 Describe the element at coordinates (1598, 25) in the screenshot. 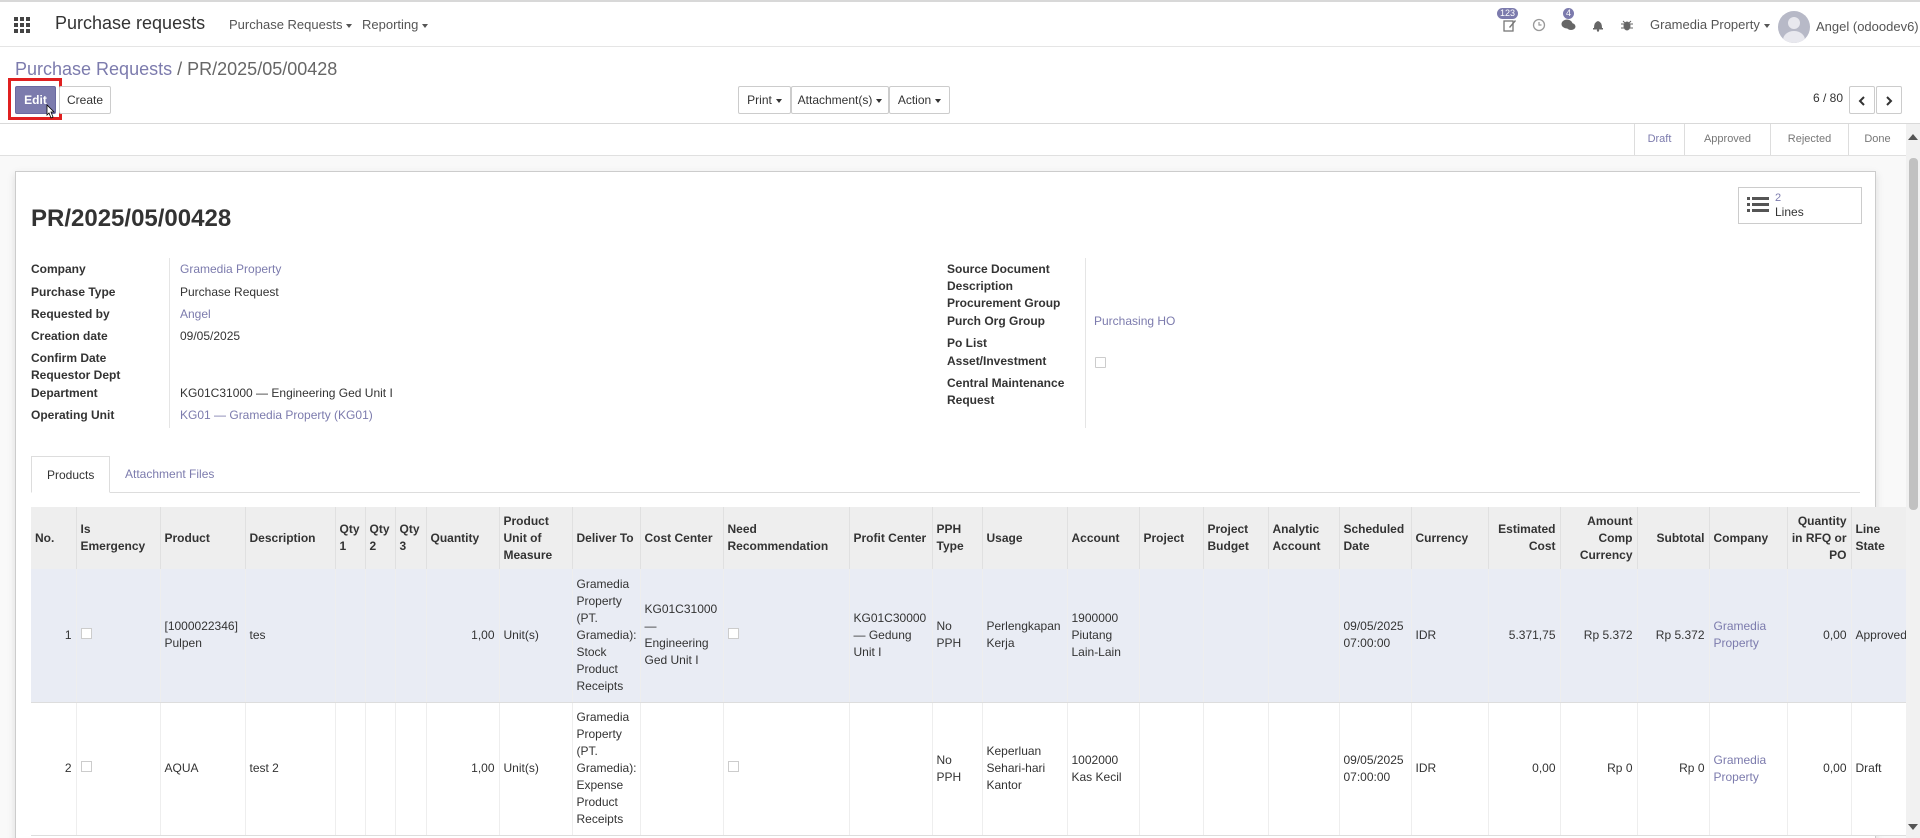

I see `bell-icon` at that location.